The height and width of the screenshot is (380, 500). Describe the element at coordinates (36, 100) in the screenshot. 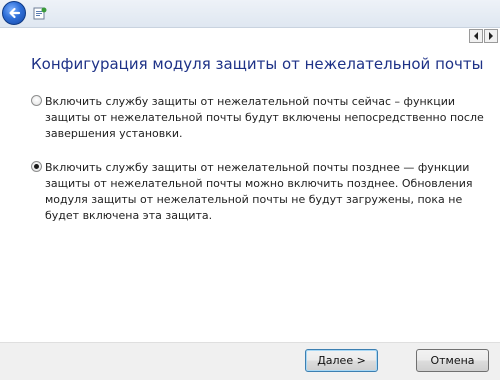

I see `radio-enable-now` at that location.